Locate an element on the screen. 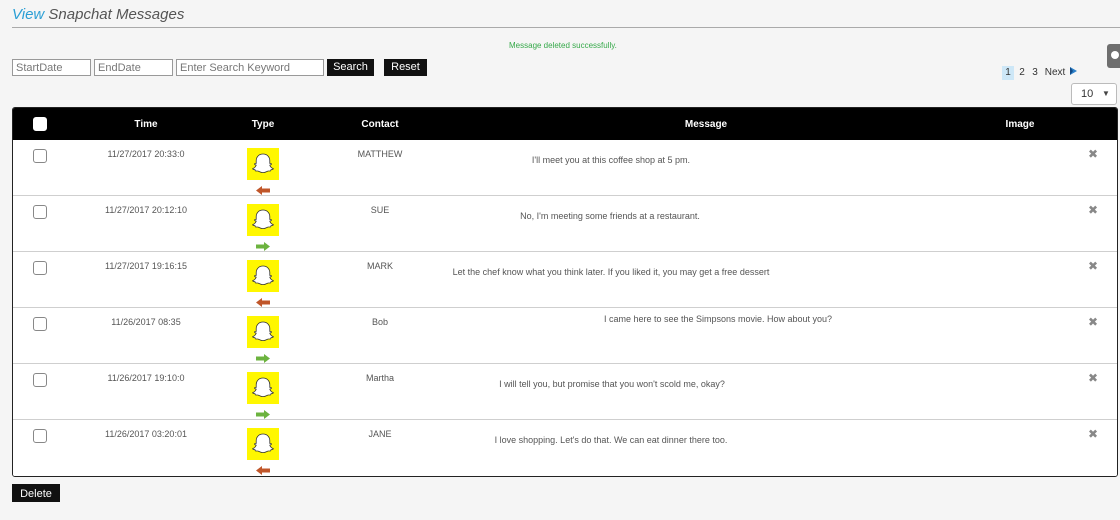 The width and height of the screenshot is (1120, 520). chevron-down-icon: ▼ is located at coordinates (1106, 93).